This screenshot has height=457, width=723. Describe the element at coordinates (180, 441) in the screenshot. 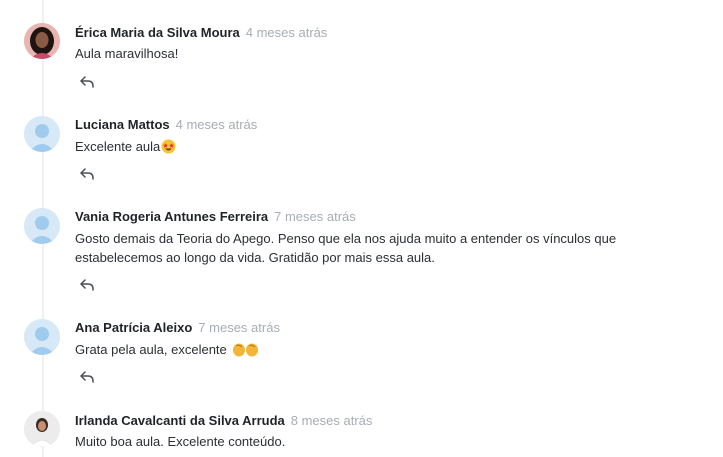

I see `comment-text: Muito boa aula. Excelente conteúdo.` at that location.